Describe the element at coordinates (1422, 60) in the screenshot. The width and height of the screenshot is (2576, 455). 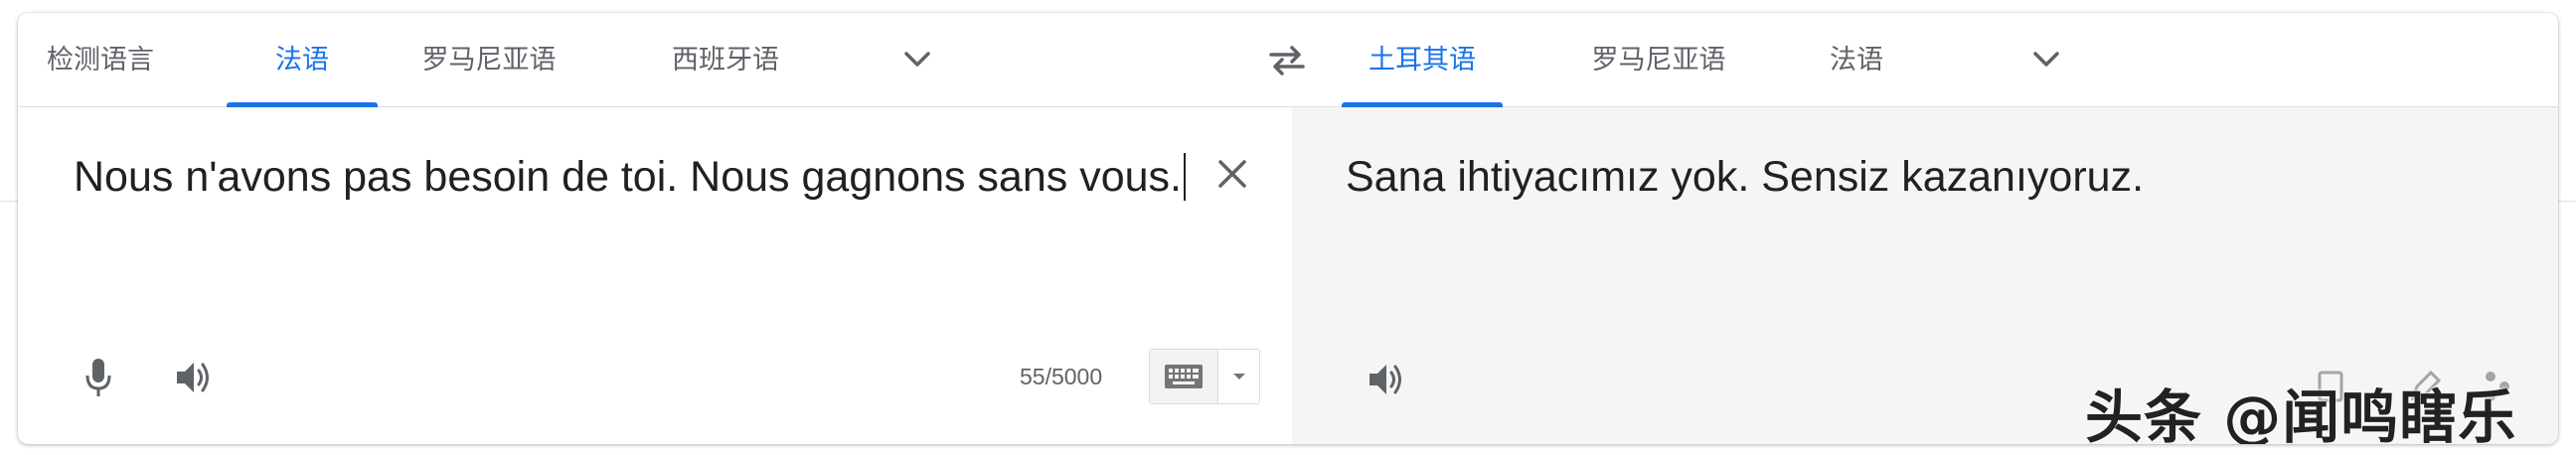
I see `tab-target-turkish: 土耳其语` at that location.